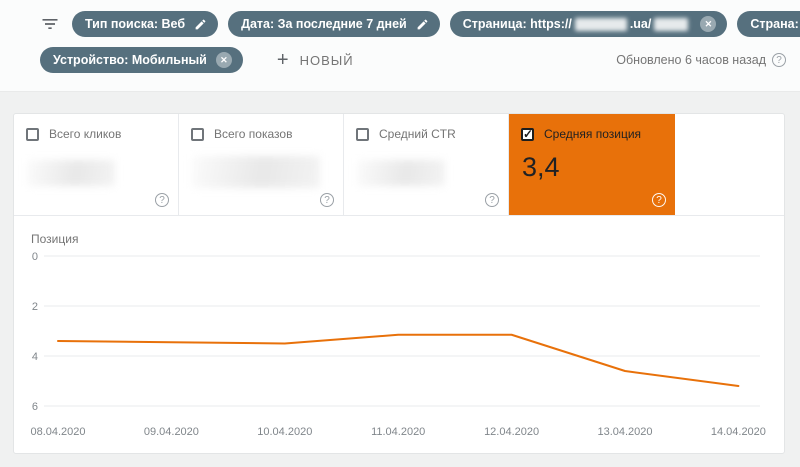 This screenshot has height=467, width=800. I want to click on plus-icon: +, so click(282, 59).